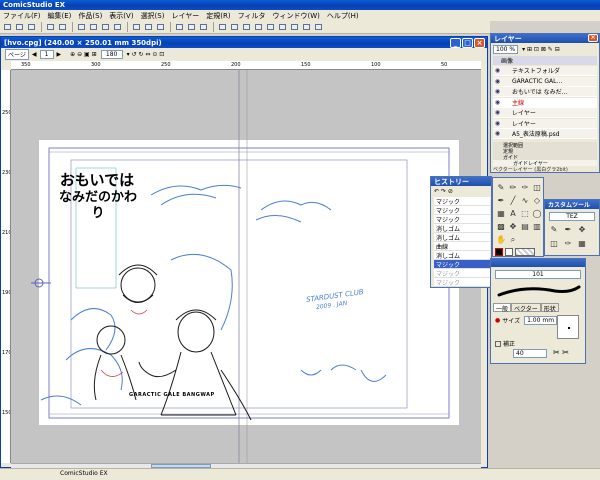  Describe the element at coordinates (185, 16) in the screenshot. I see `menu-item: レイヤー` at that location.